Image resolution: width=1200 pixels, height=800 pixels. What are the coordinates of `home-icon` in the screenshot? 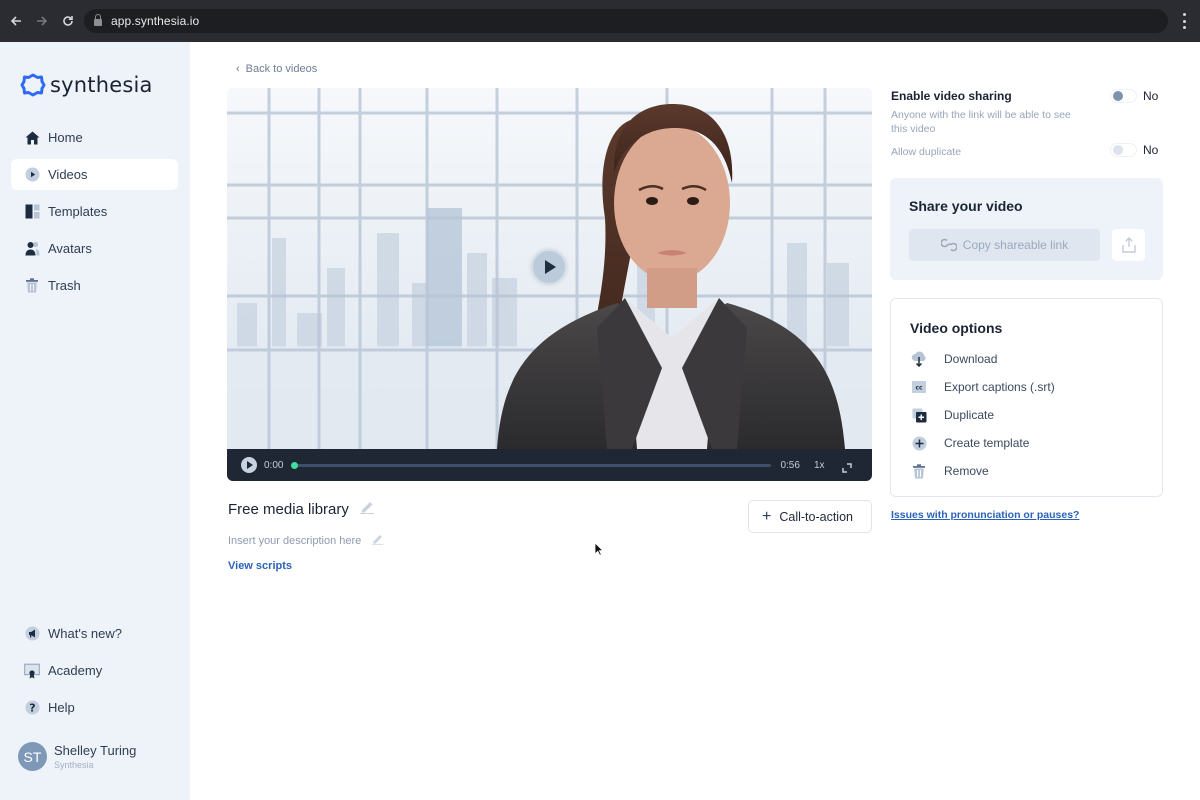 It's located at (32, 138).